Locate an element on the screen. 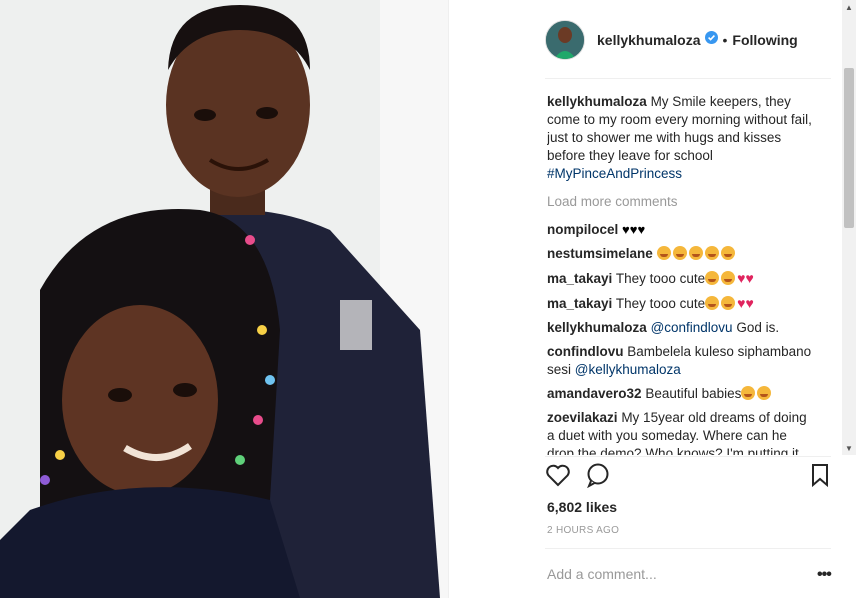 The height and width of the screenshot is (598, 856). post-actions is located at coordinates (688, 477).